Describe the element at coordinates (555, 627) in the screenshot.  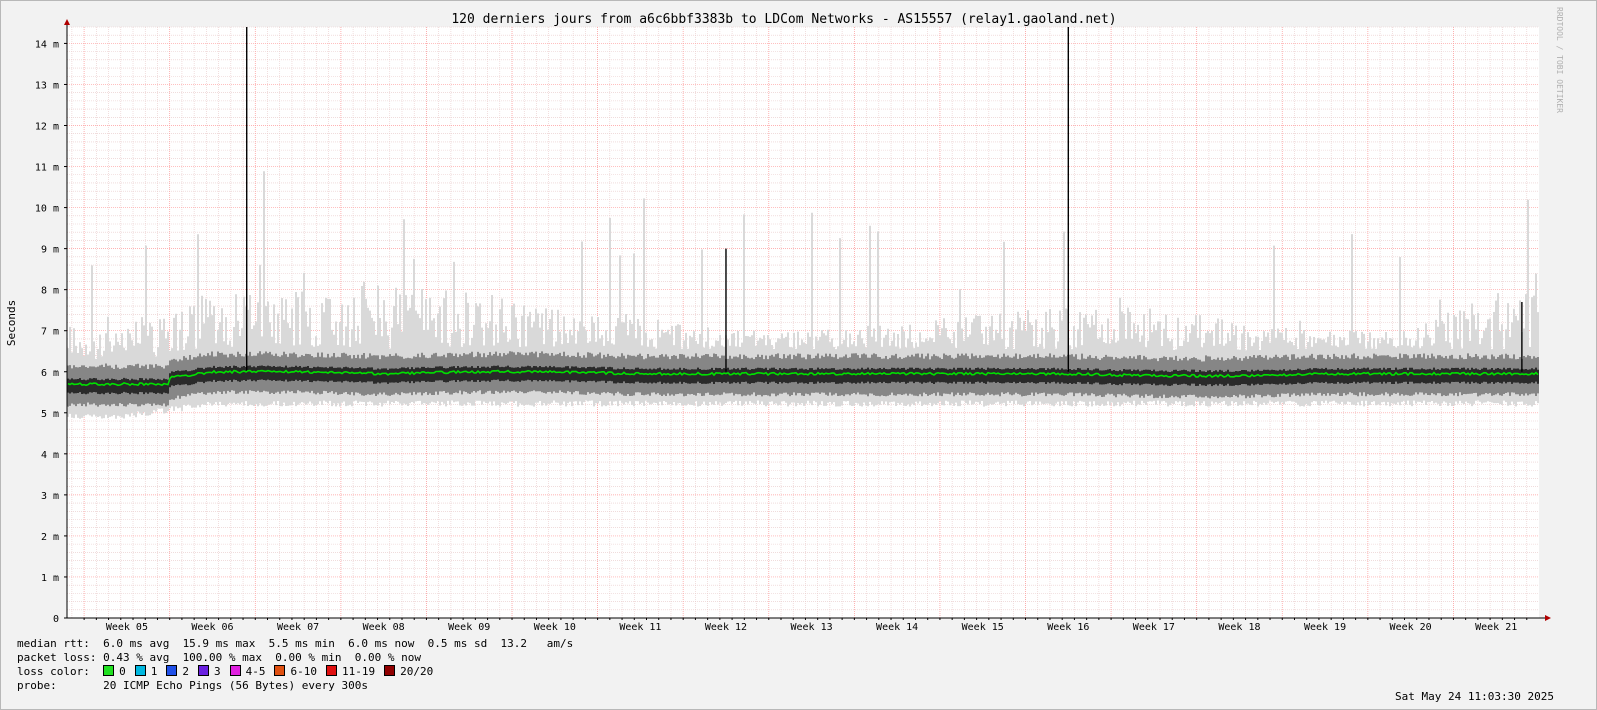
I see `x-tick-label: Week 10` at that location.